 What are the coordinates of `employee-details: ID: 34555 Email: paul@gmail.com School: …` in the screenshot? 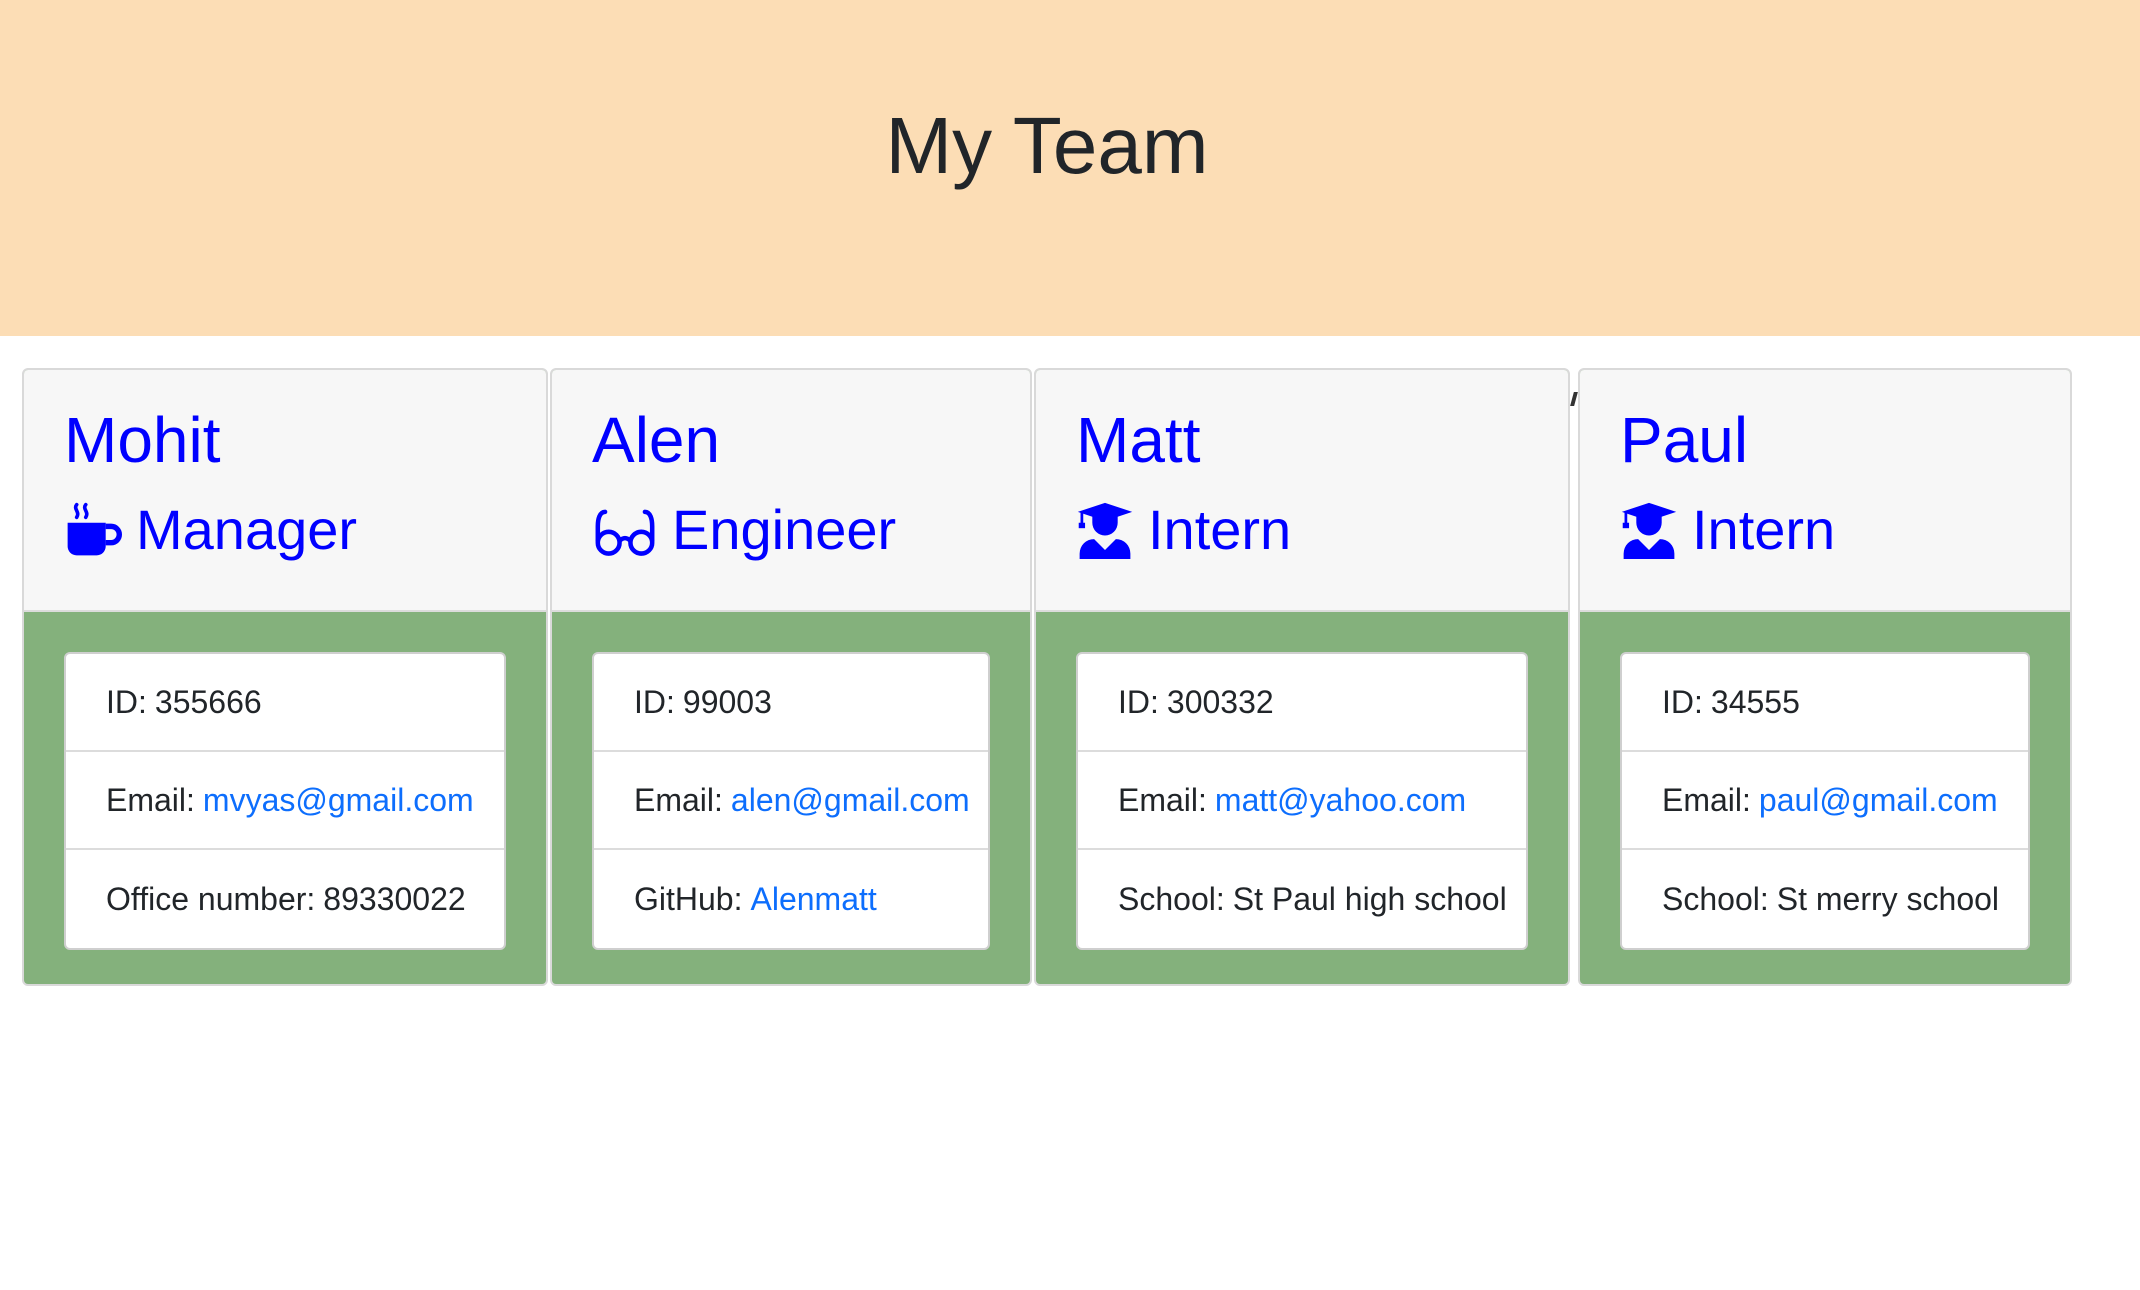 It's located at (1825, 801).